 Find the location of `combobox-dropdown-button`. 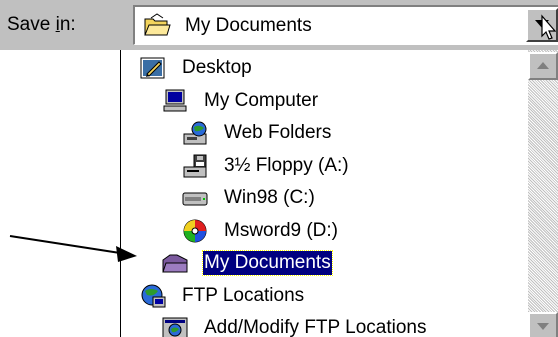

combobox-dropdown-button is located at coordinates (542, 25).